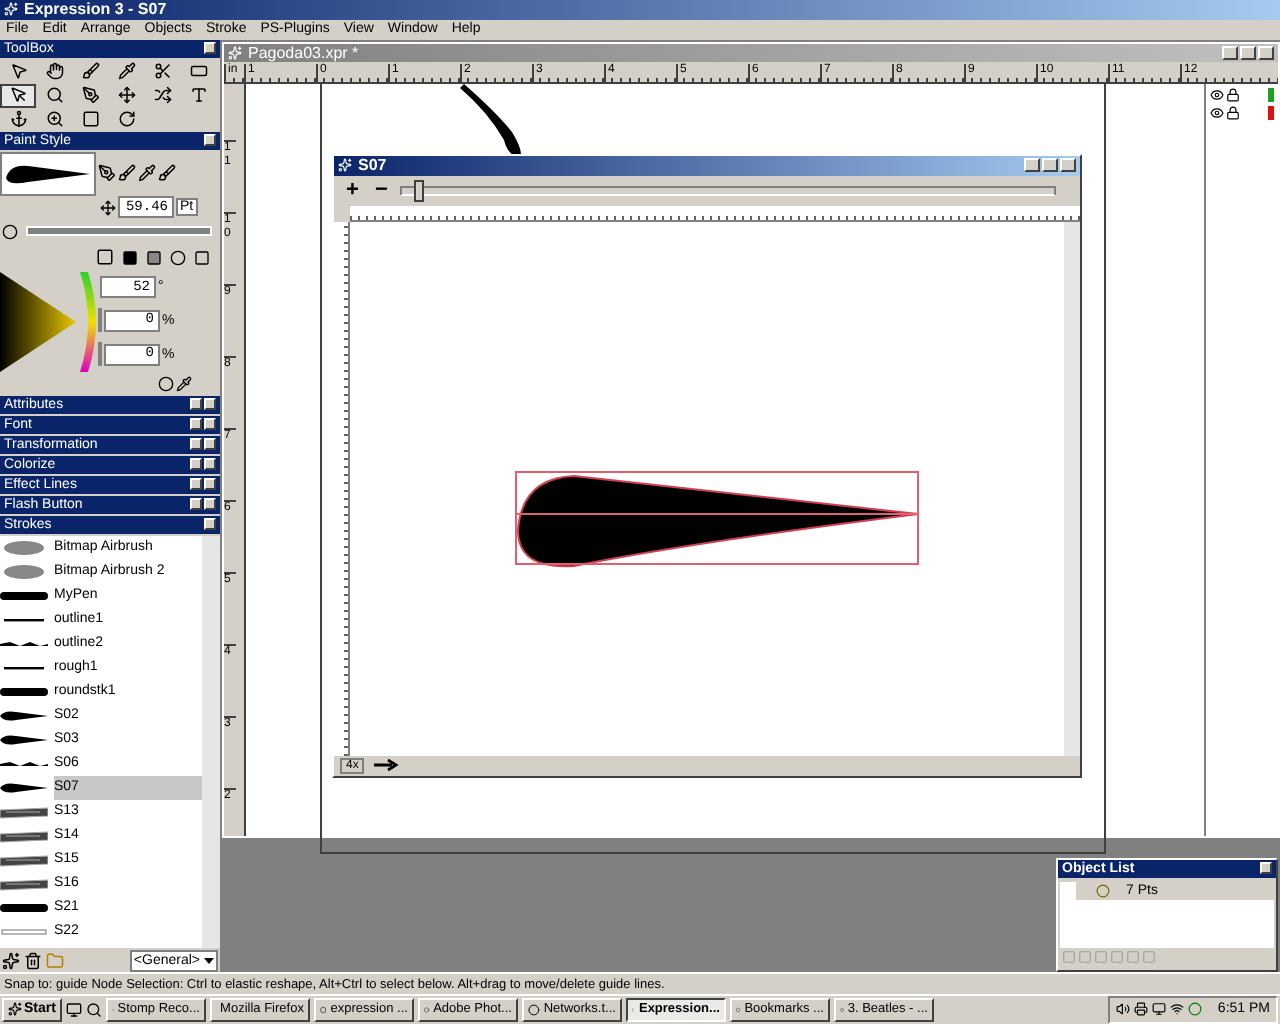  What do you see at coordinates (209, 960) in the screenshot?
I see `caret-icon` at bounding box center [209, 960].